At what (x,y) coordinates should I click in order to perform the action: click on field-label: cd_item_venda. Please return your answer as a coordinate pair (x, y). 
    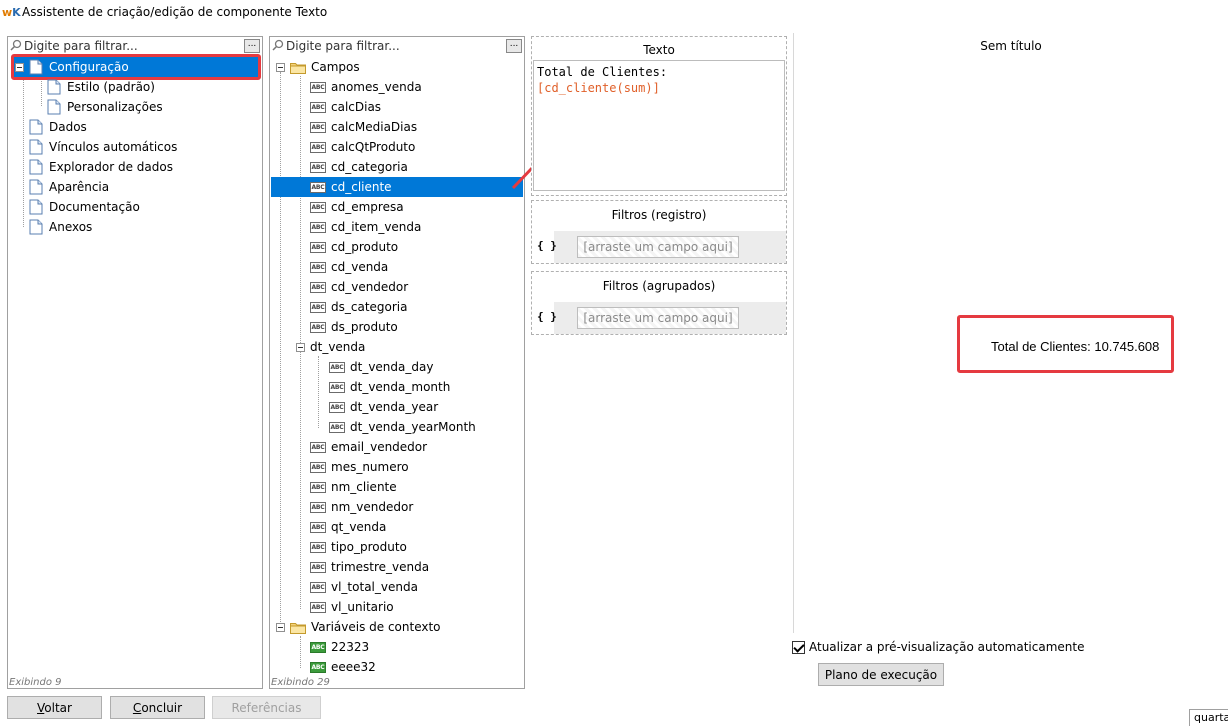
    Looking at the image, I should click on (376, 227).